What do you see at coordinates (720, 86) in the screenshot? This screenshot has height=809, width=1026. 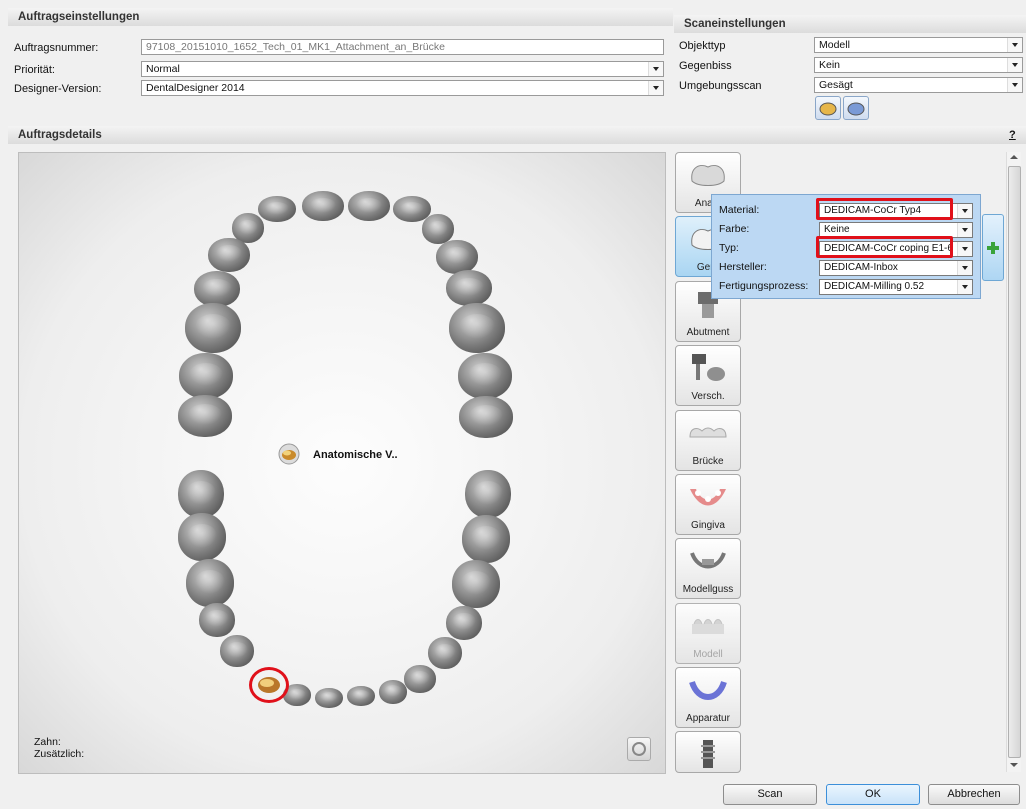 I see `environment-scan-label: Umgebungsscan` at bounding box center [720, 86].